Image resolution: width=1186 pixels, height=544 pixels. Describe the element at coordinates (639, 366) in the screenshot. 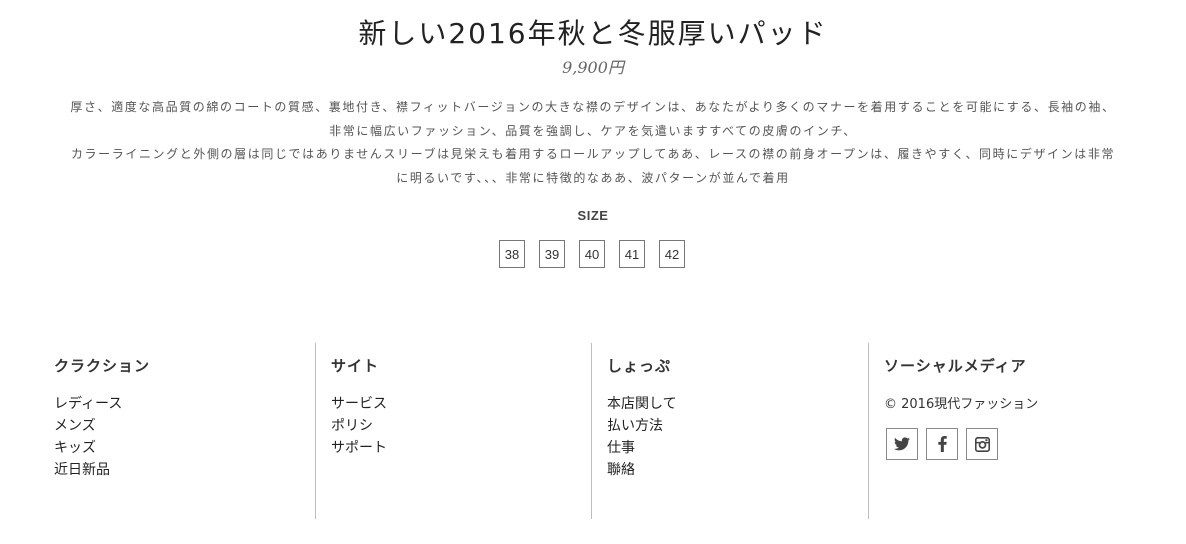

I see `footer-heading-shop: しょっぷ` at that location.